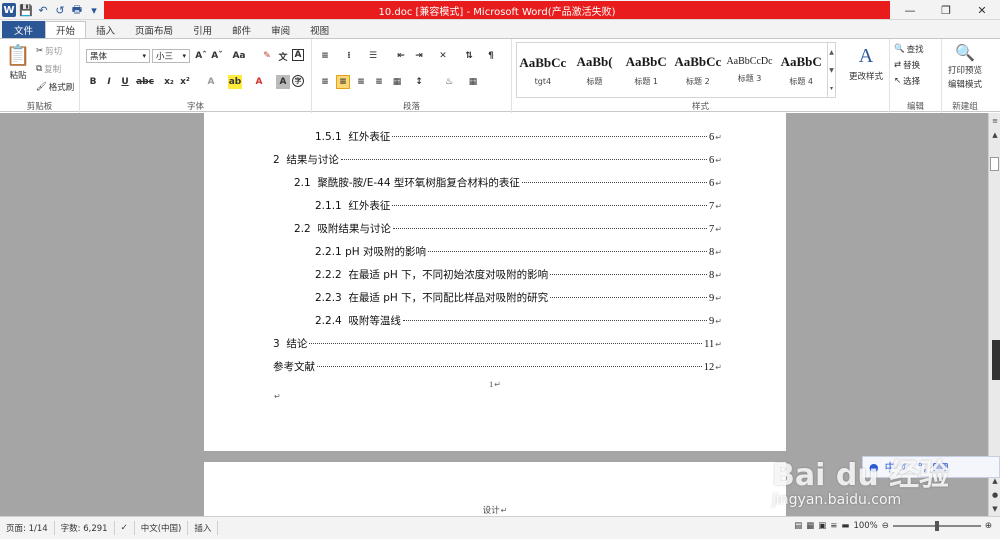 The height and width of the screenshot is (539, 1000). I want to click on paste-button: 📋 粘贴, so click(18, 62).